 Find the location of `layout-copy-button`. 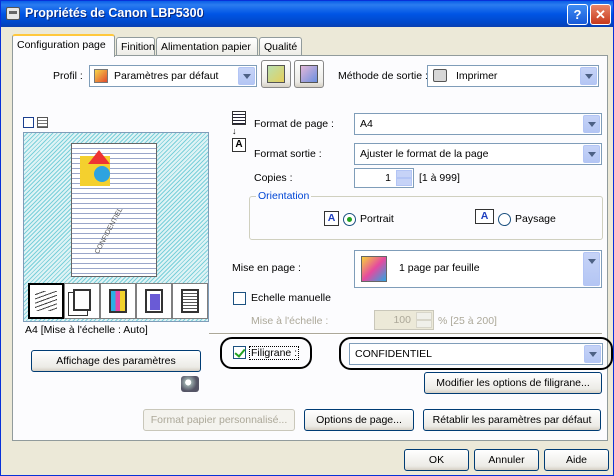

layout-copy-button is located at coordinates (82, 301).